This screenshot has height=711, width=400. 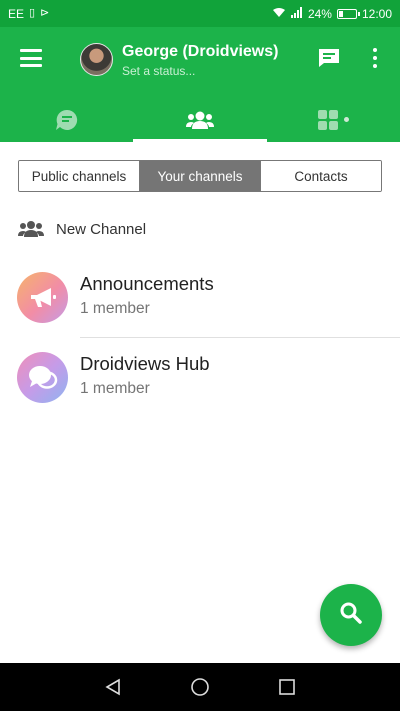 I want to click on filter-public-channels: Public channels, so click(x=79, y=176).